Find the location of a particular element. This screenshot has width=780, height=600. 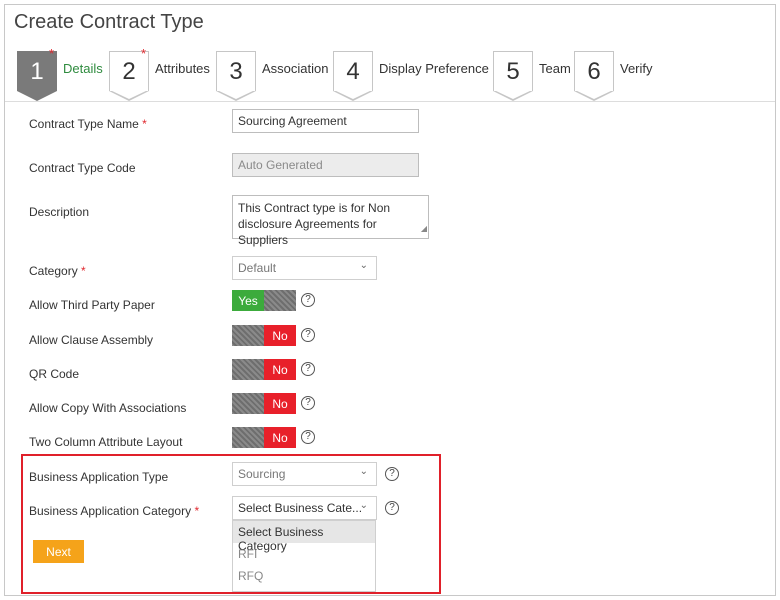

business-category-dropdown: Select Business Category RFI RFQ is located at coordinates (304, 556).